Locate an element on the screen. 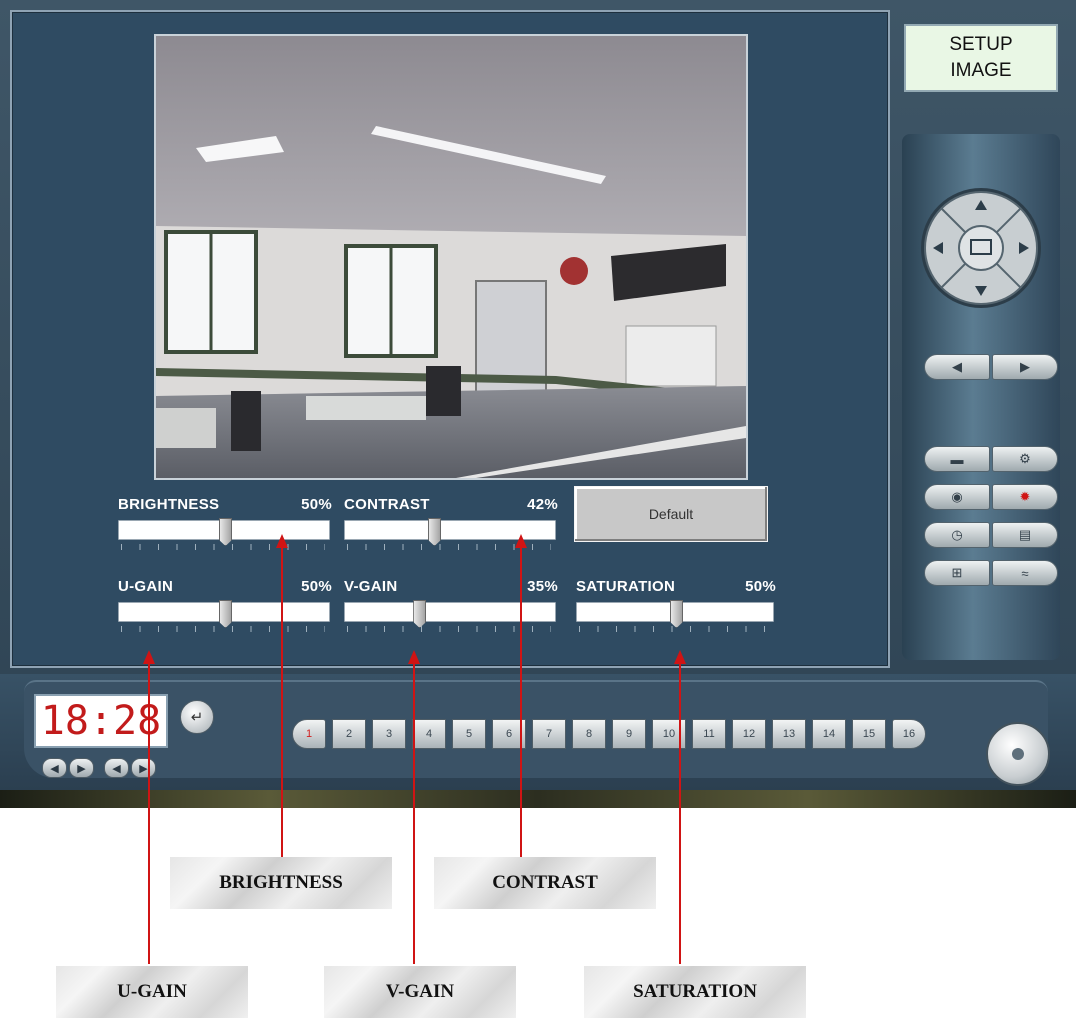 Image resolution: width=1076 pixels, height=1031 pixels. saturation-callout: SATURATION is located at coordinates (695, 992).